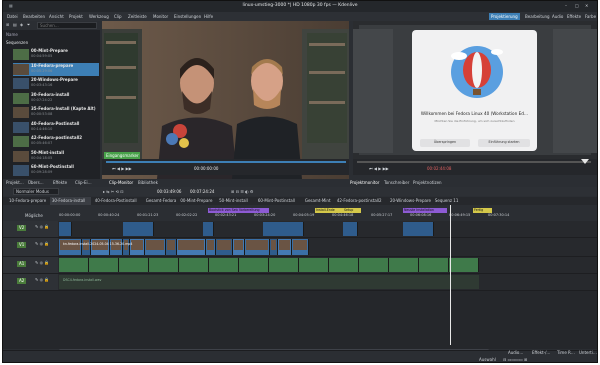 The height and width of the screenshot is (365, 600). Describe the element at coordinates (235, 201) in the screenshot. I see `sequence-tab: 50-Mint-install` at that location.